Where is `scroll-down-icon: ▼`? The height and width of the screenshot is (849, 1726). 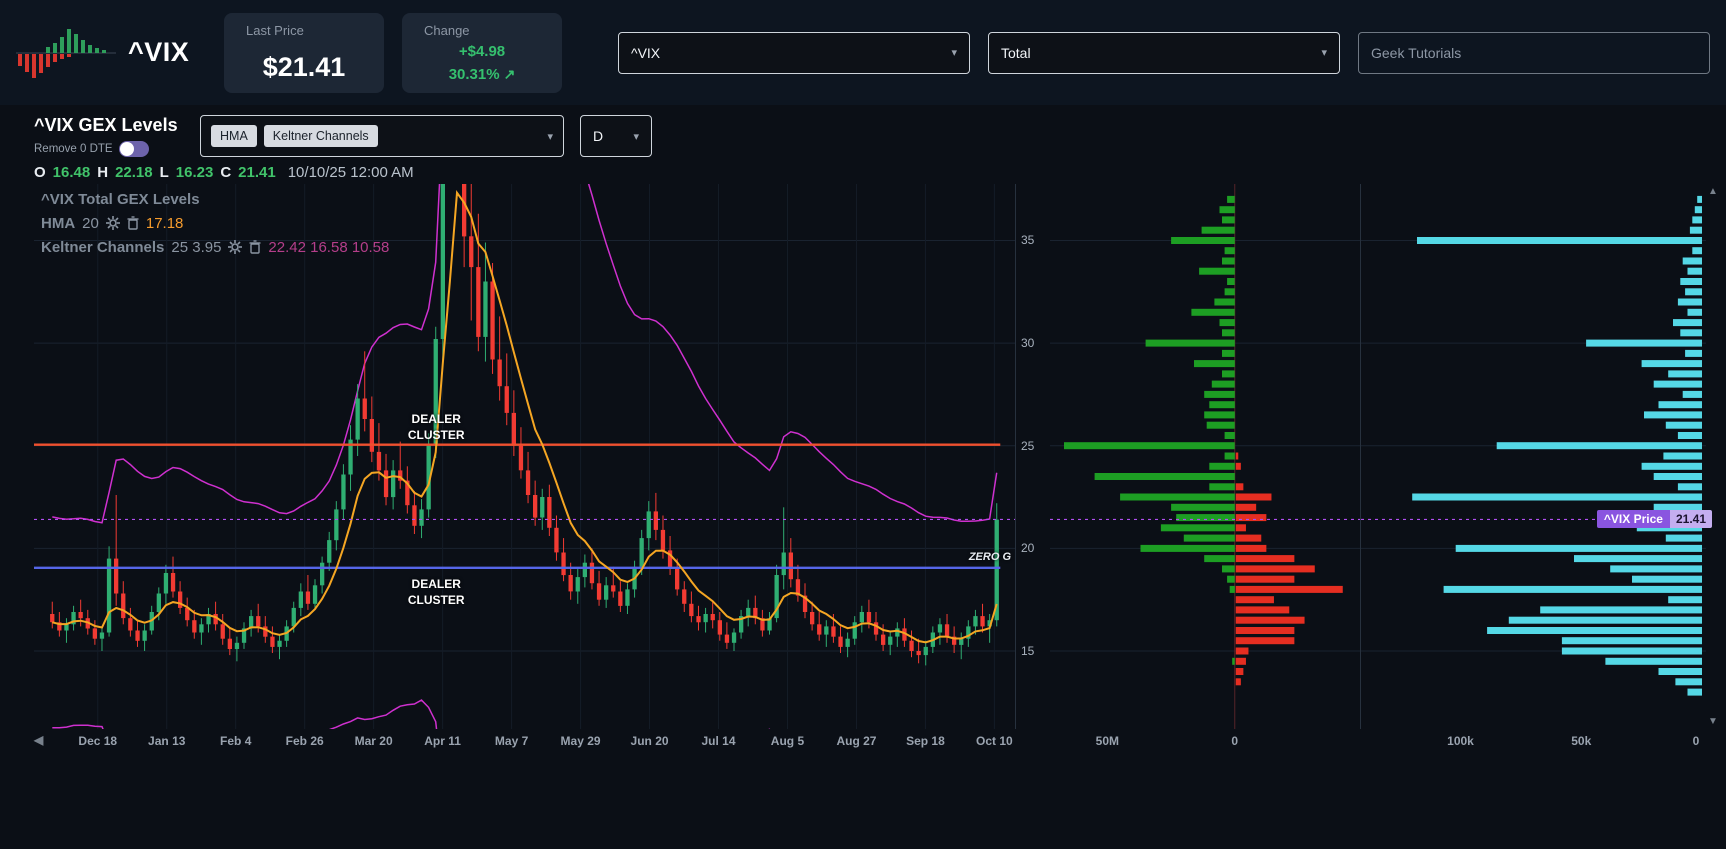
scroll-down-icon: ▼ is located at coordinates (1713, 721).